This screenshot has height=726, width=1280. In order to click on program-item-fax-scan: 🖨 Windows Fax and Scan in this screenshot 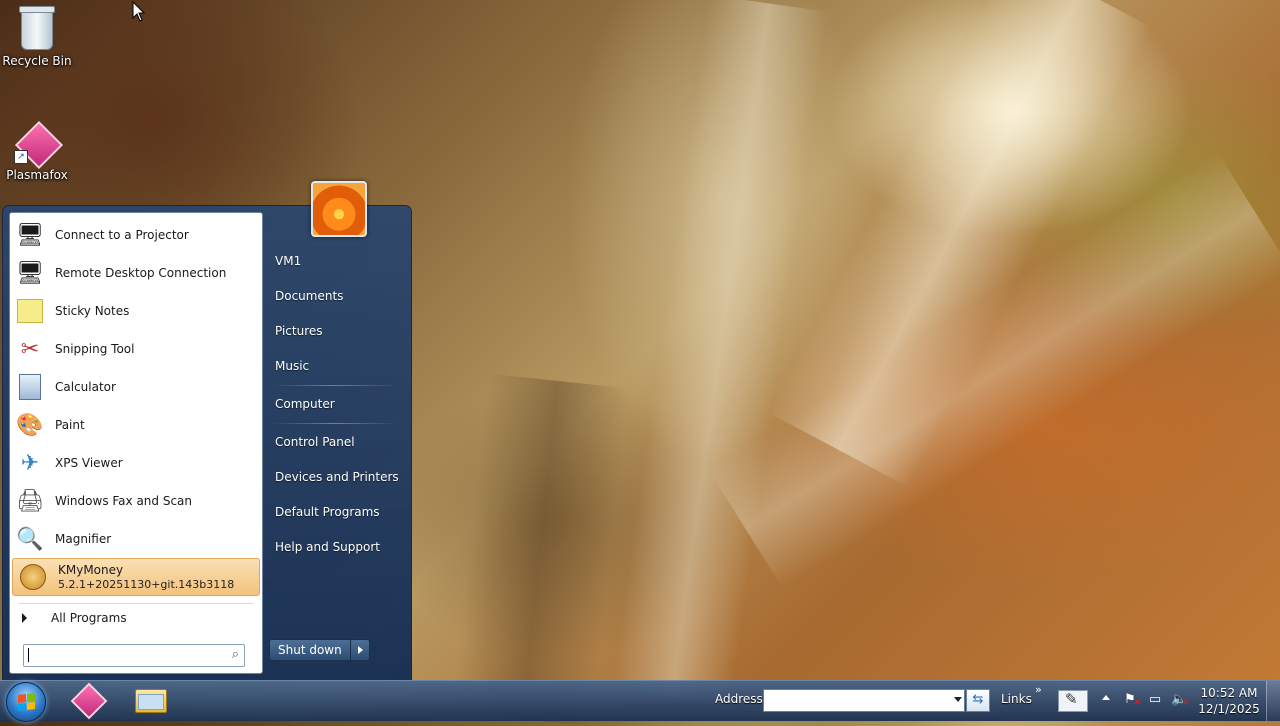, I will do `click(136, 501)`.